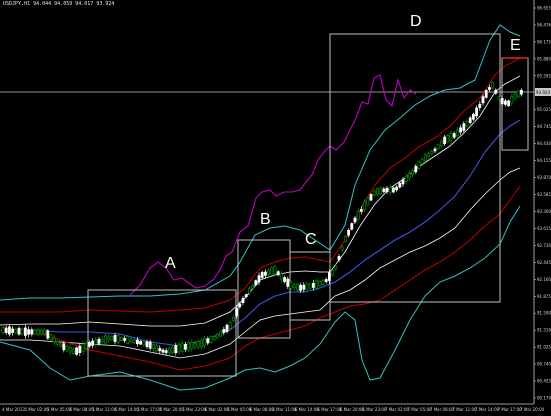 The width and height of the screenshot is (551, 416). What do you see at coordinates (127, 409) in the screenshot?
I see `x-tick-label: 5 Mar 14:00` at bounding box center [127, 409].